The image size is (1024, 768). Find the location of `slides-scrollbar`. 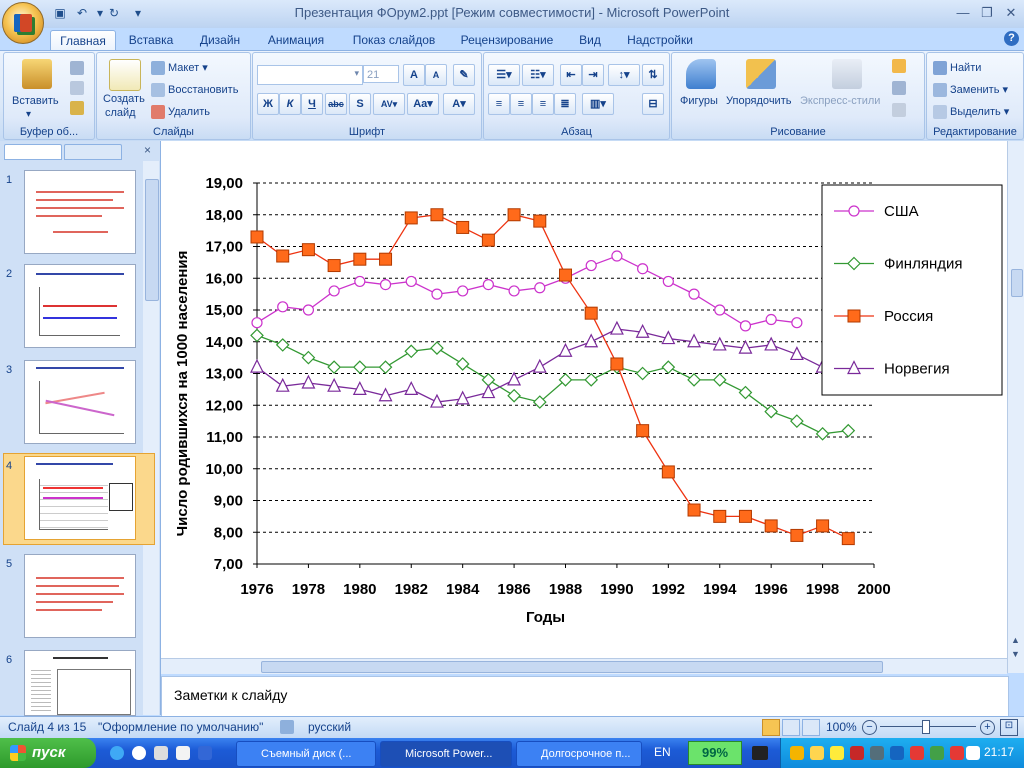

slides-scrollbar is located at coordinates (151, 438).